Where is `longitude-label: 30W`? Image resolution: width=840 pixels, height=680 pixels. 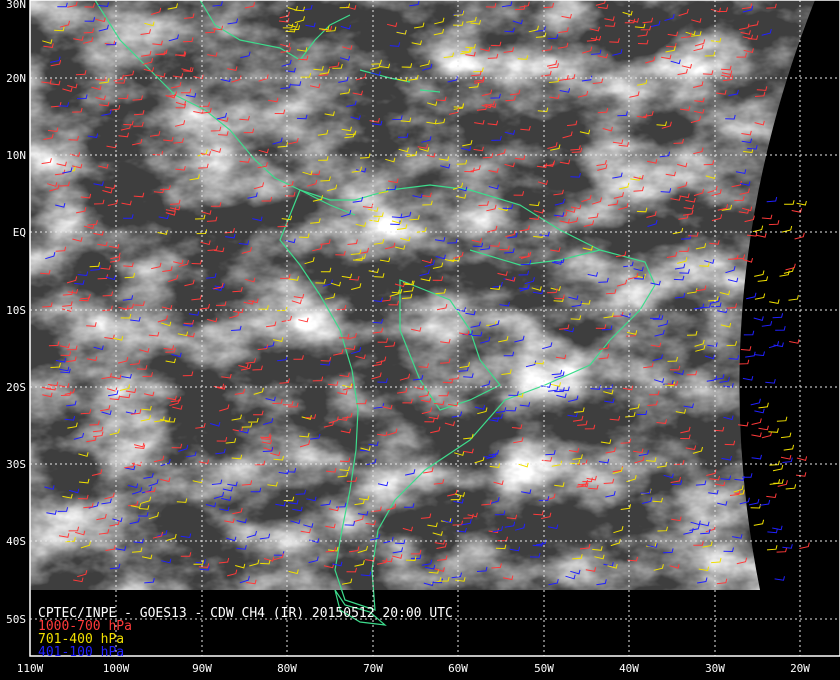
longitude-label: 30W is located at coordinates (715, 668).